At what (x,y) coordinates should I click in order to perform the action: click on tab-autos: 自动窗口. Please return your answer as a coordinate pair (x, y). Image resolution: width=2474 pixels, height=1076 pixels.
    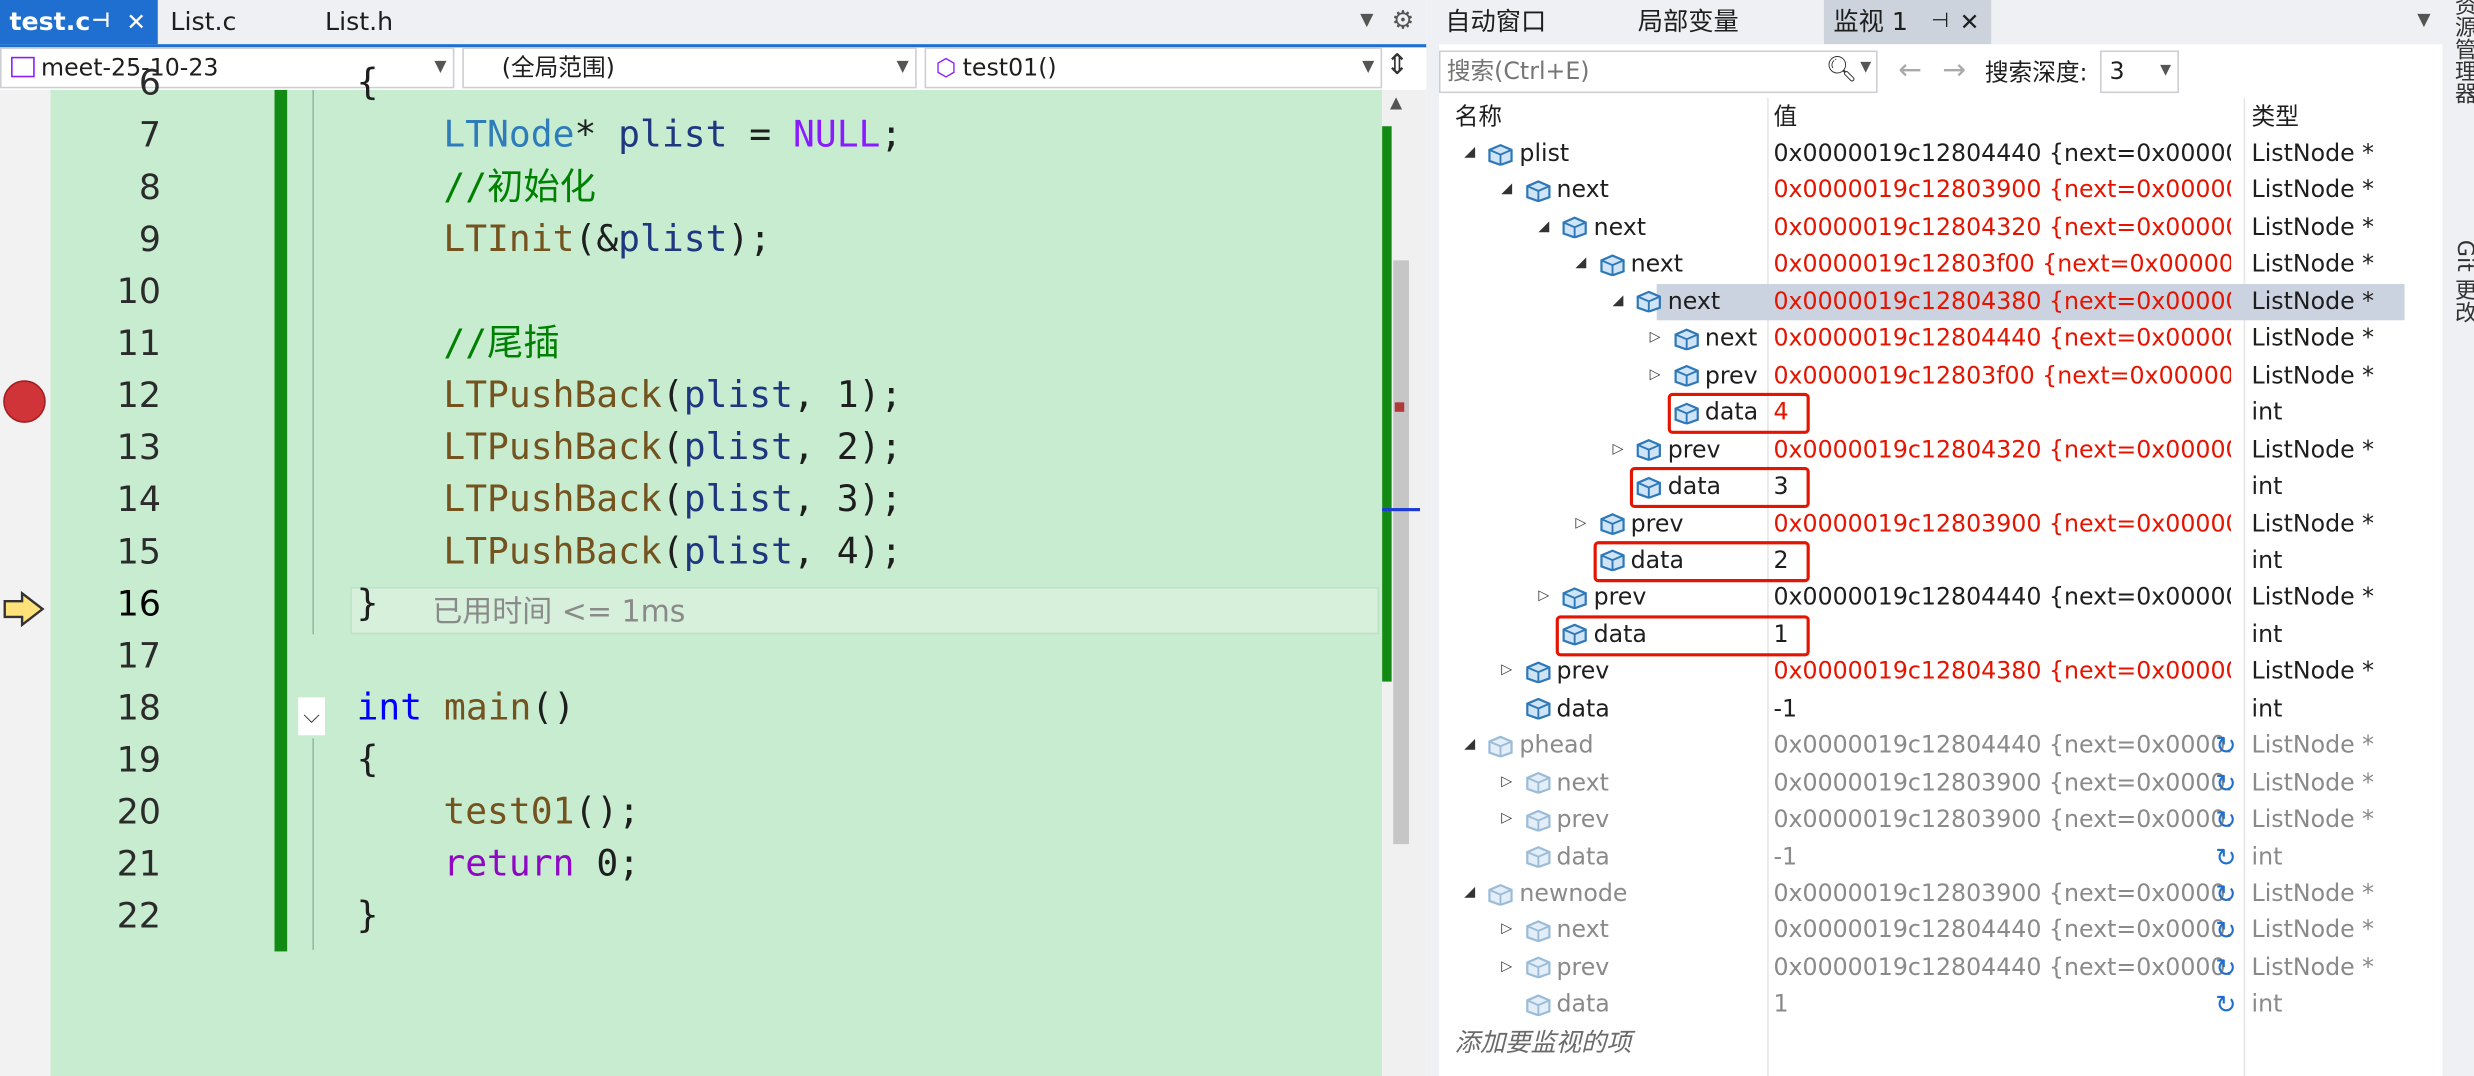
    Looking at the image, I should click on (1532, 22).